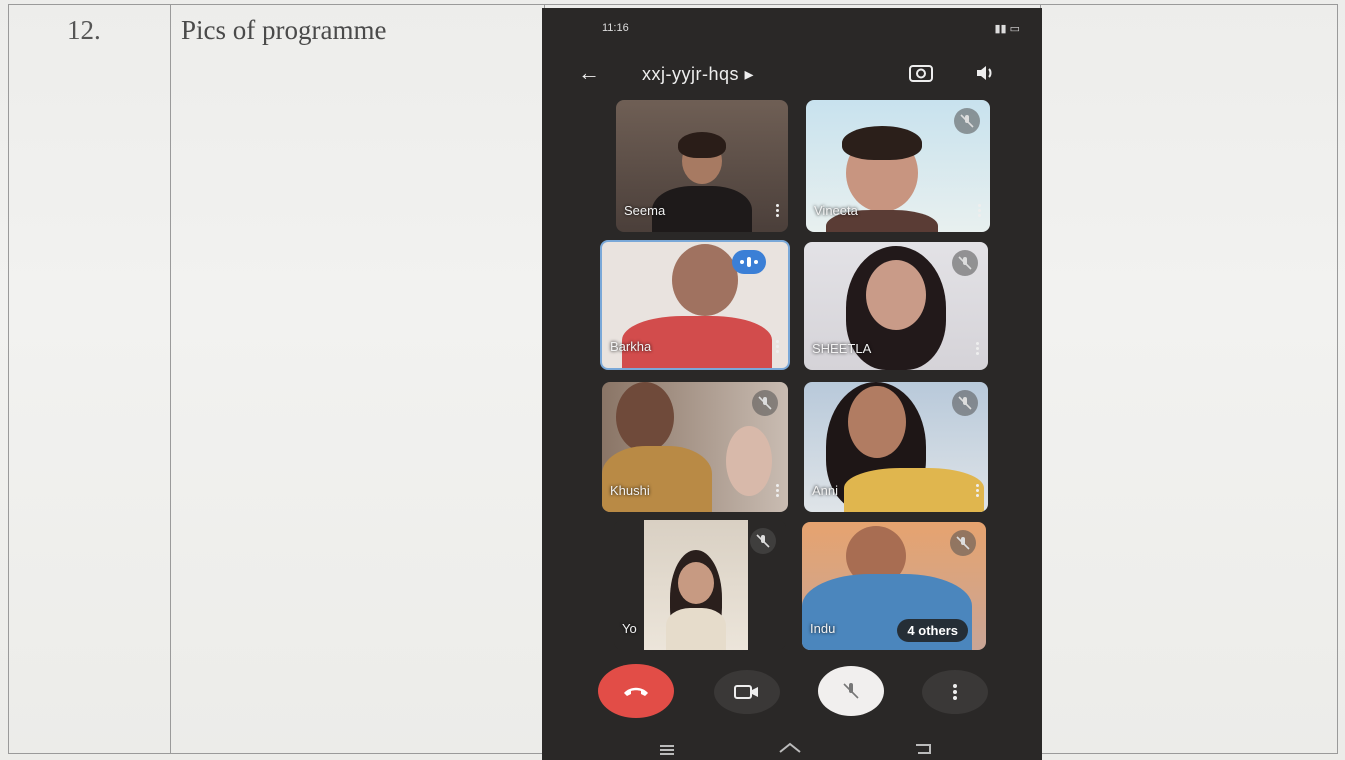 This screenshot has height=760, width=1345. I want to click on home-icon, so click(790, 749).